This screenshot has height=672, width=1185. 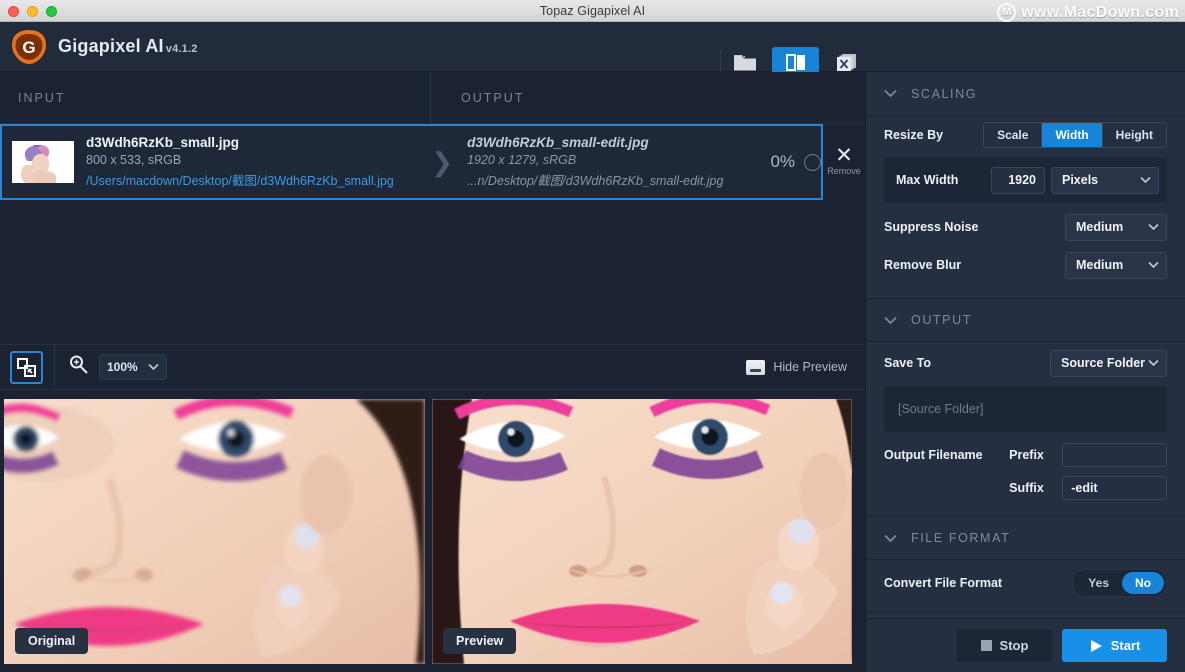 What do you see at coordinates (1100, 227) in the screenshot?
I see `suppress-noise-value: Medium` at bounding box center [1100, 227].